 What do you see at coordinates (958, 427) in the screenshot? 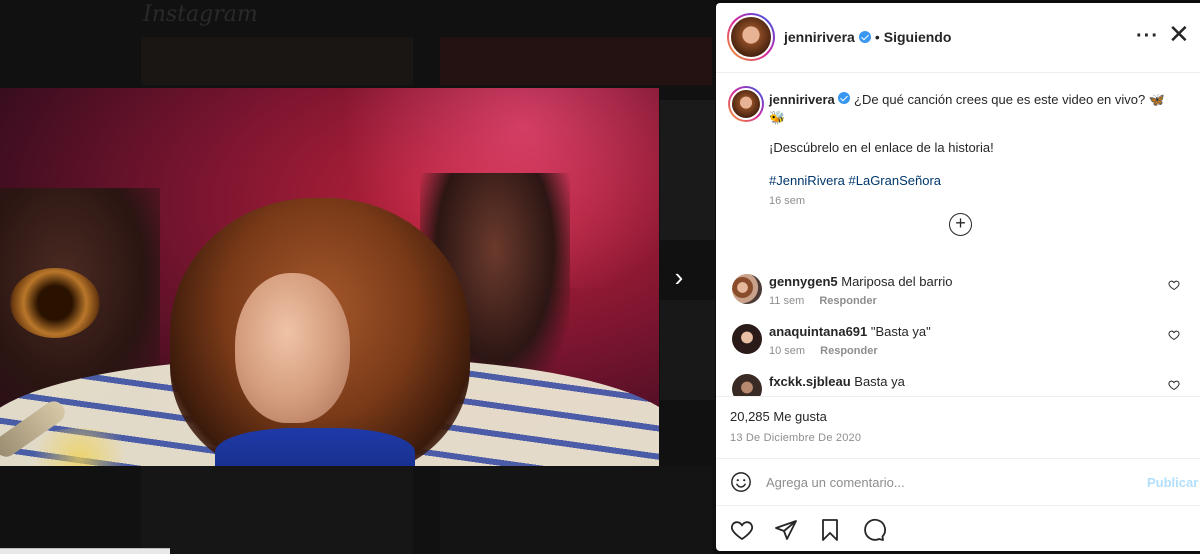
I see `post-stats: 20,285 Me gusta 13 De Diciembre De 2020` at bounding box center [958, 427].